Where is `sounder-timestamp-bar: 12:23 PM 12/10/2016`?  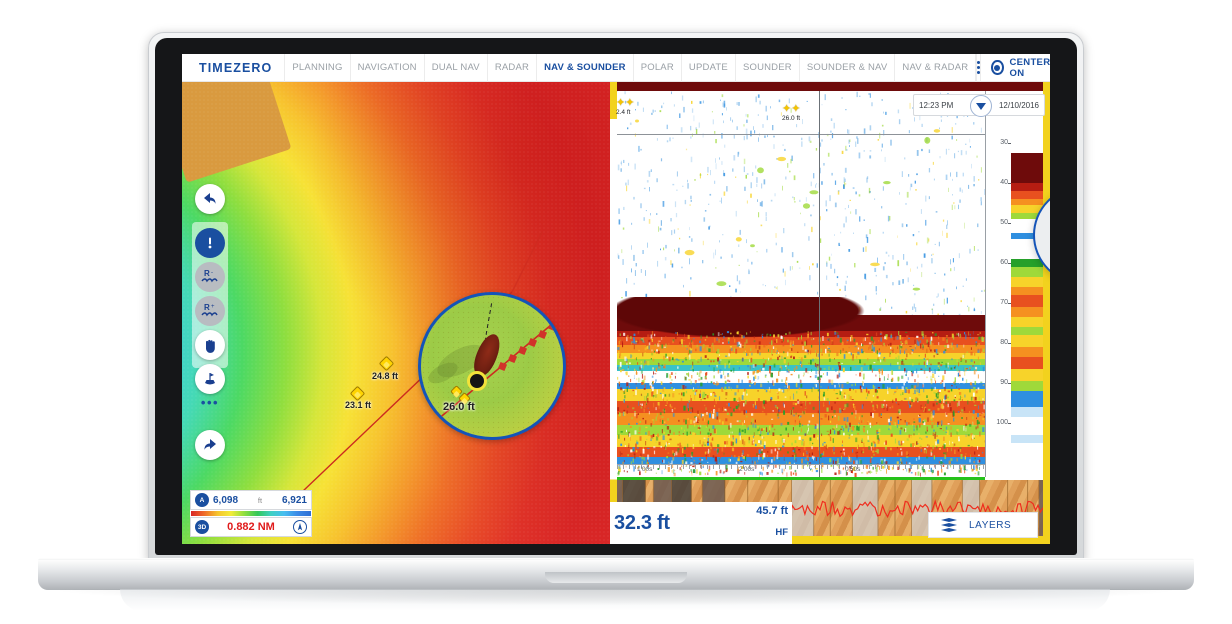
sounder-timestamp-bar: 12:23 PM 12/10/2016 is located at coordinates (979, 105).